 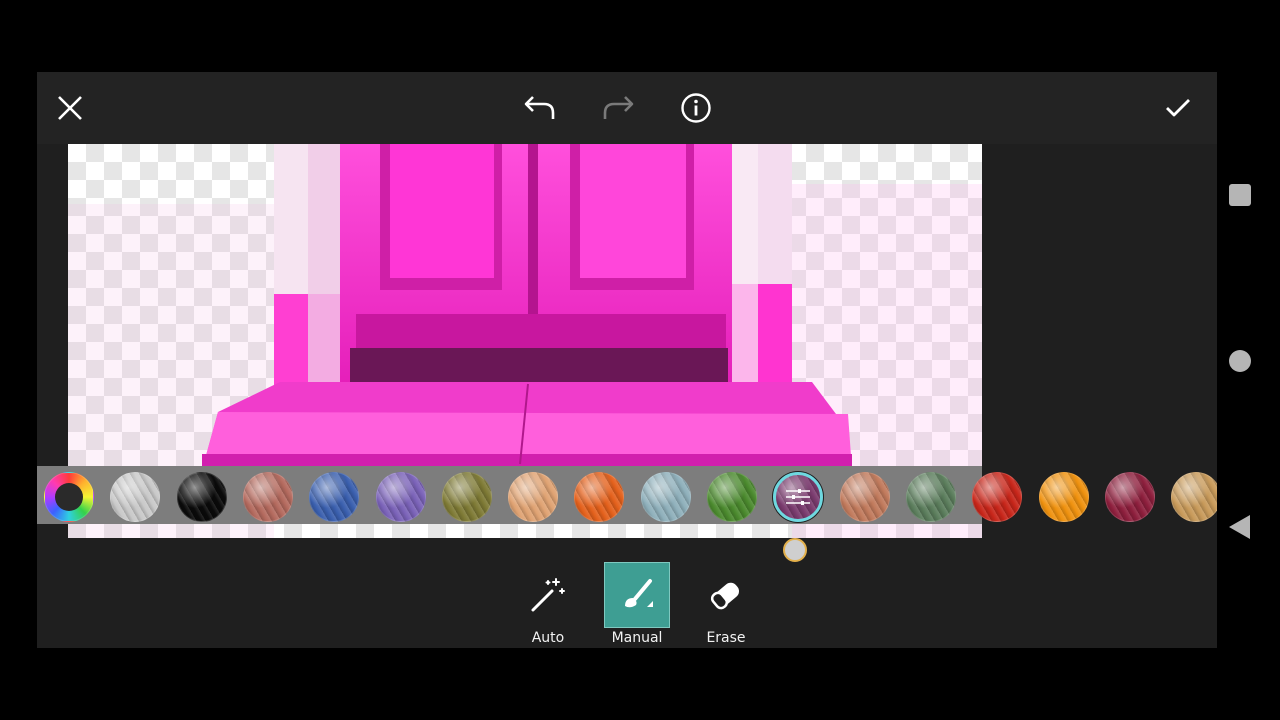 I want to click on swatch-color-wheel, so click(x=69, y=497).